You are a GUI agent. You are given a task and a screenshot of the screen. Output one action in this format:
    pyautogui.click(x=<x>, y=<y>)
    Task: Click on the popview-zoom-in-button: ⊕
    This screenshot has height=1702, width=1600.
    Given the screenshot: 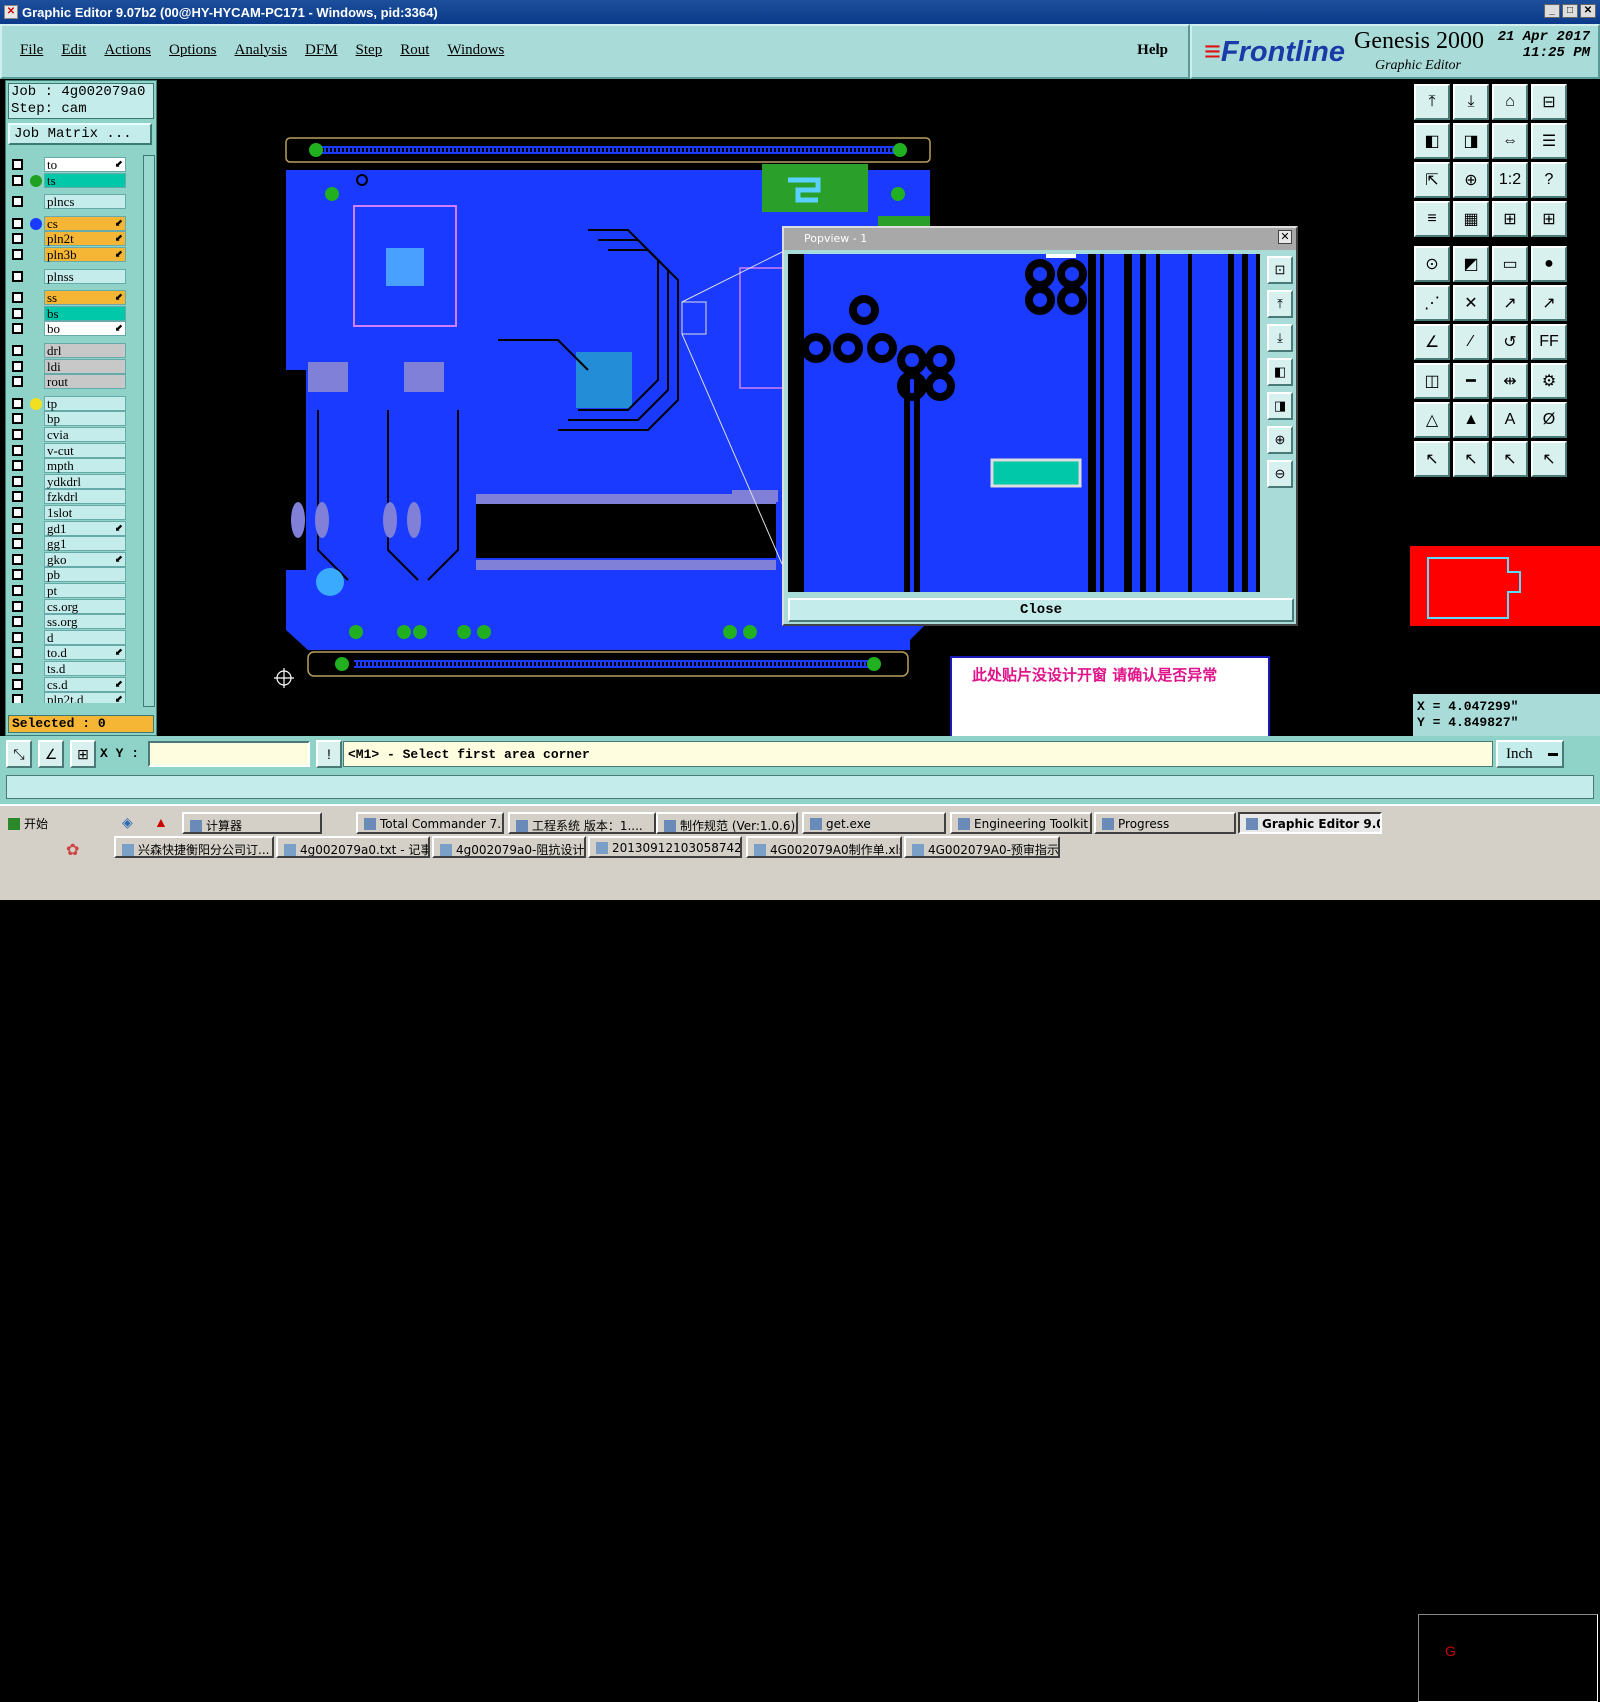 What is the action you would take?
    pyautogui.click(x=1280, y=440)
    